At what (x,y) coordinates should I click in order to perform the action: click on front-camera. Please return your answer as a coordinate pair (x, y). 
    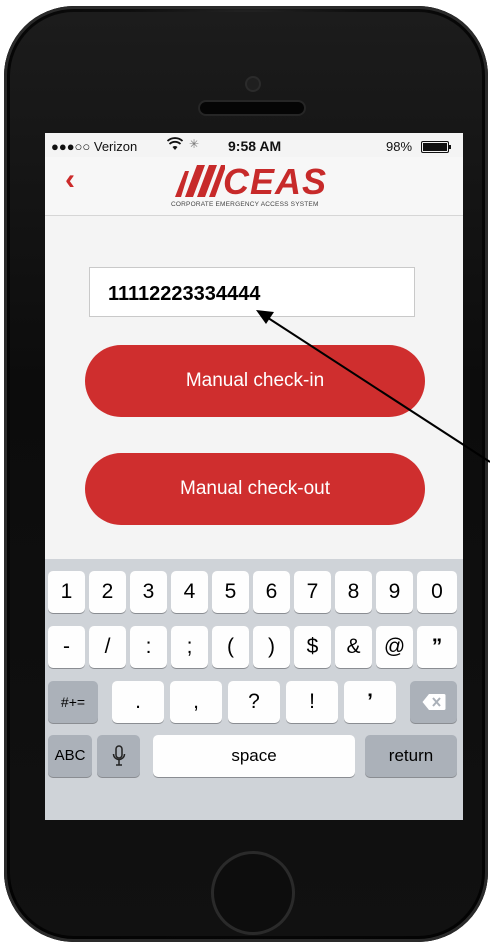
    Looking at the image, I should click on (253, 84).